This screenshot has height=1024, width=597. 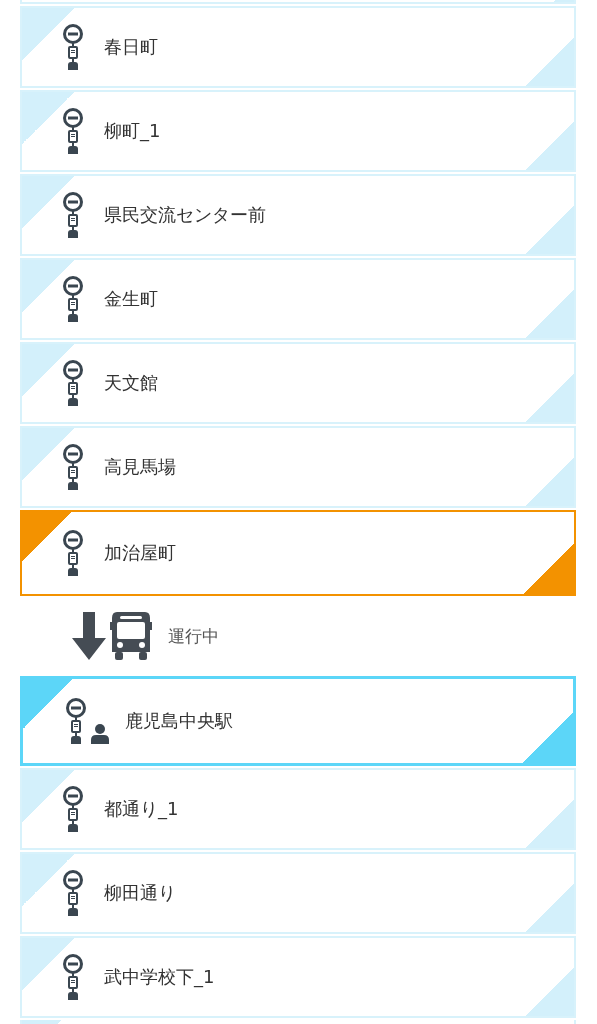 I want to click on stop-name: 春日町, so click(x=131, y=47).